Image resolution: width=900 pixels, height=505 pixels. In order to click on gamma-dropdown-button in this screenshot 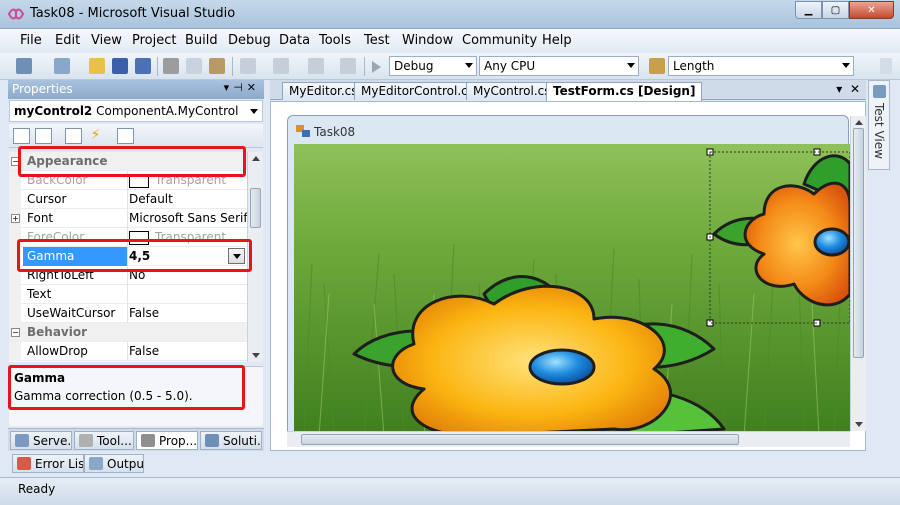, I will do `click(236, 256)`.